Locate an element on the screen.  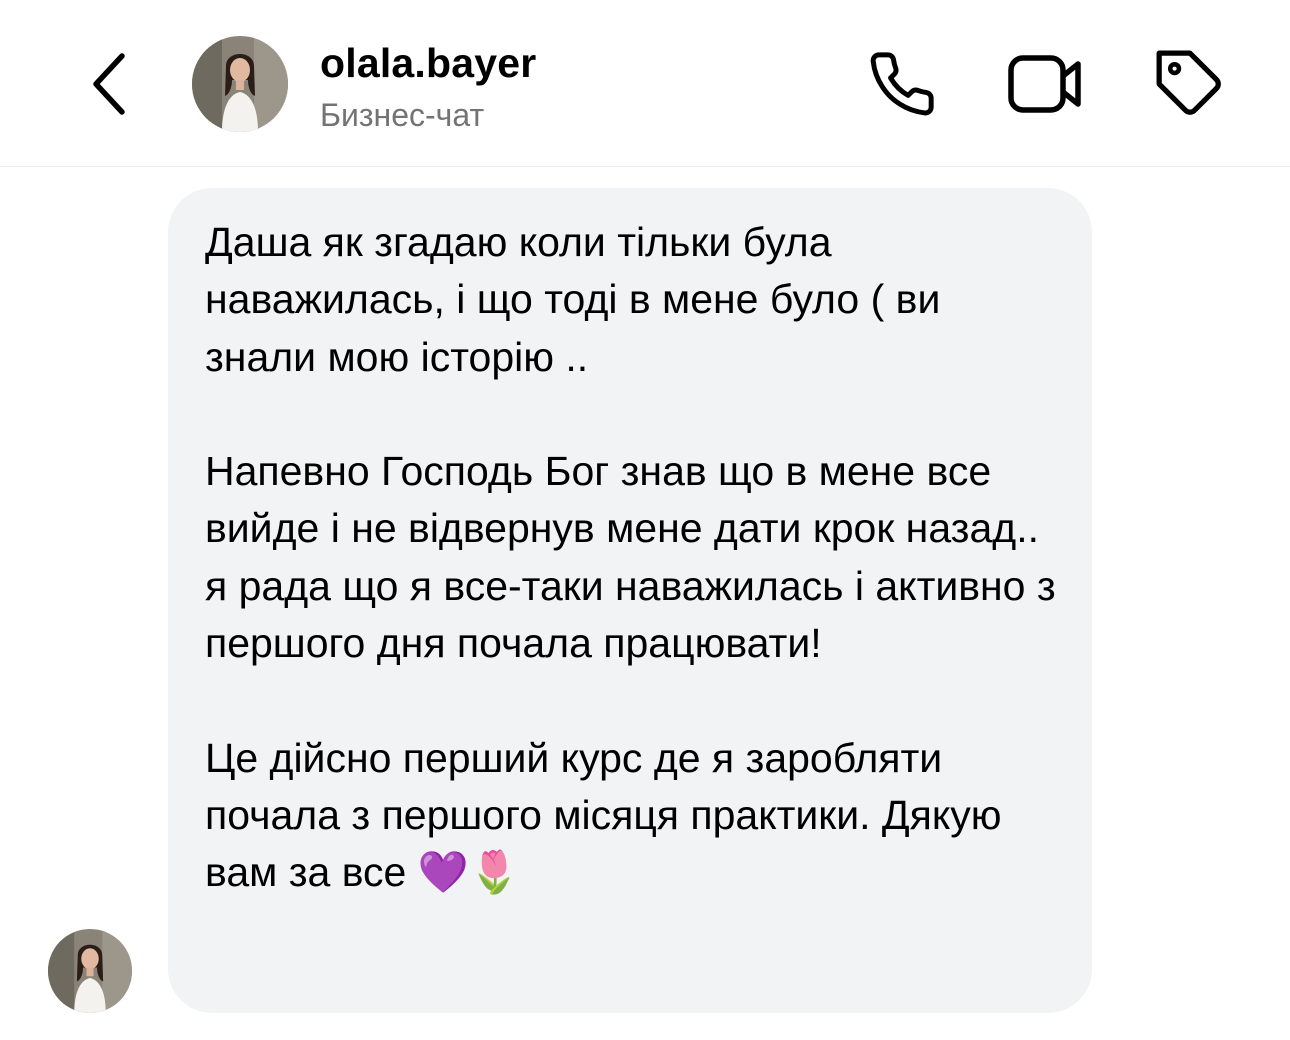
video-call-button is located at coordinates (1046, 84).